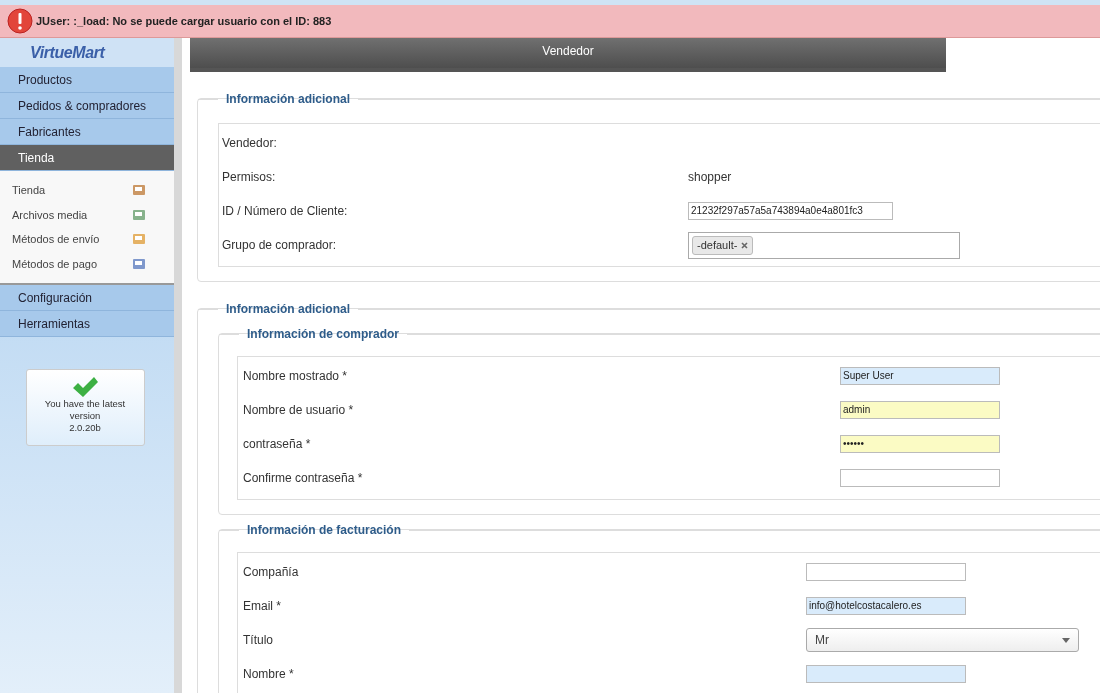  I want to click on section-legend: Información de comprador, so click(323, 334).